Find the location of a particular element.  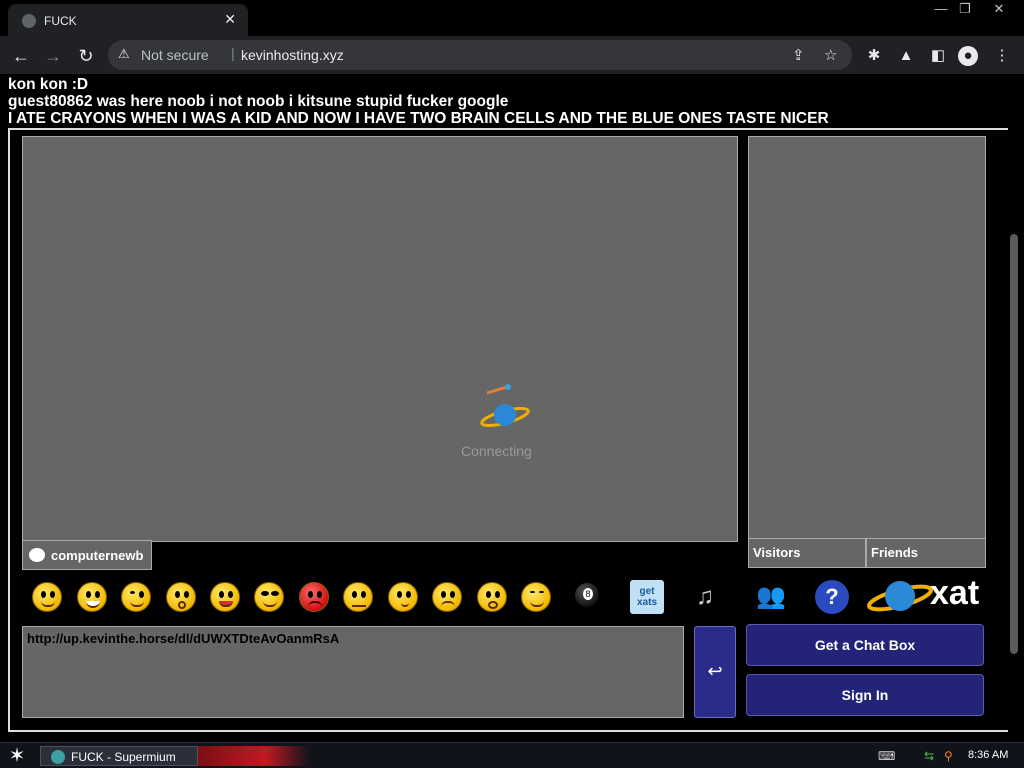

angry-icon is located at coordinates (314, 597).